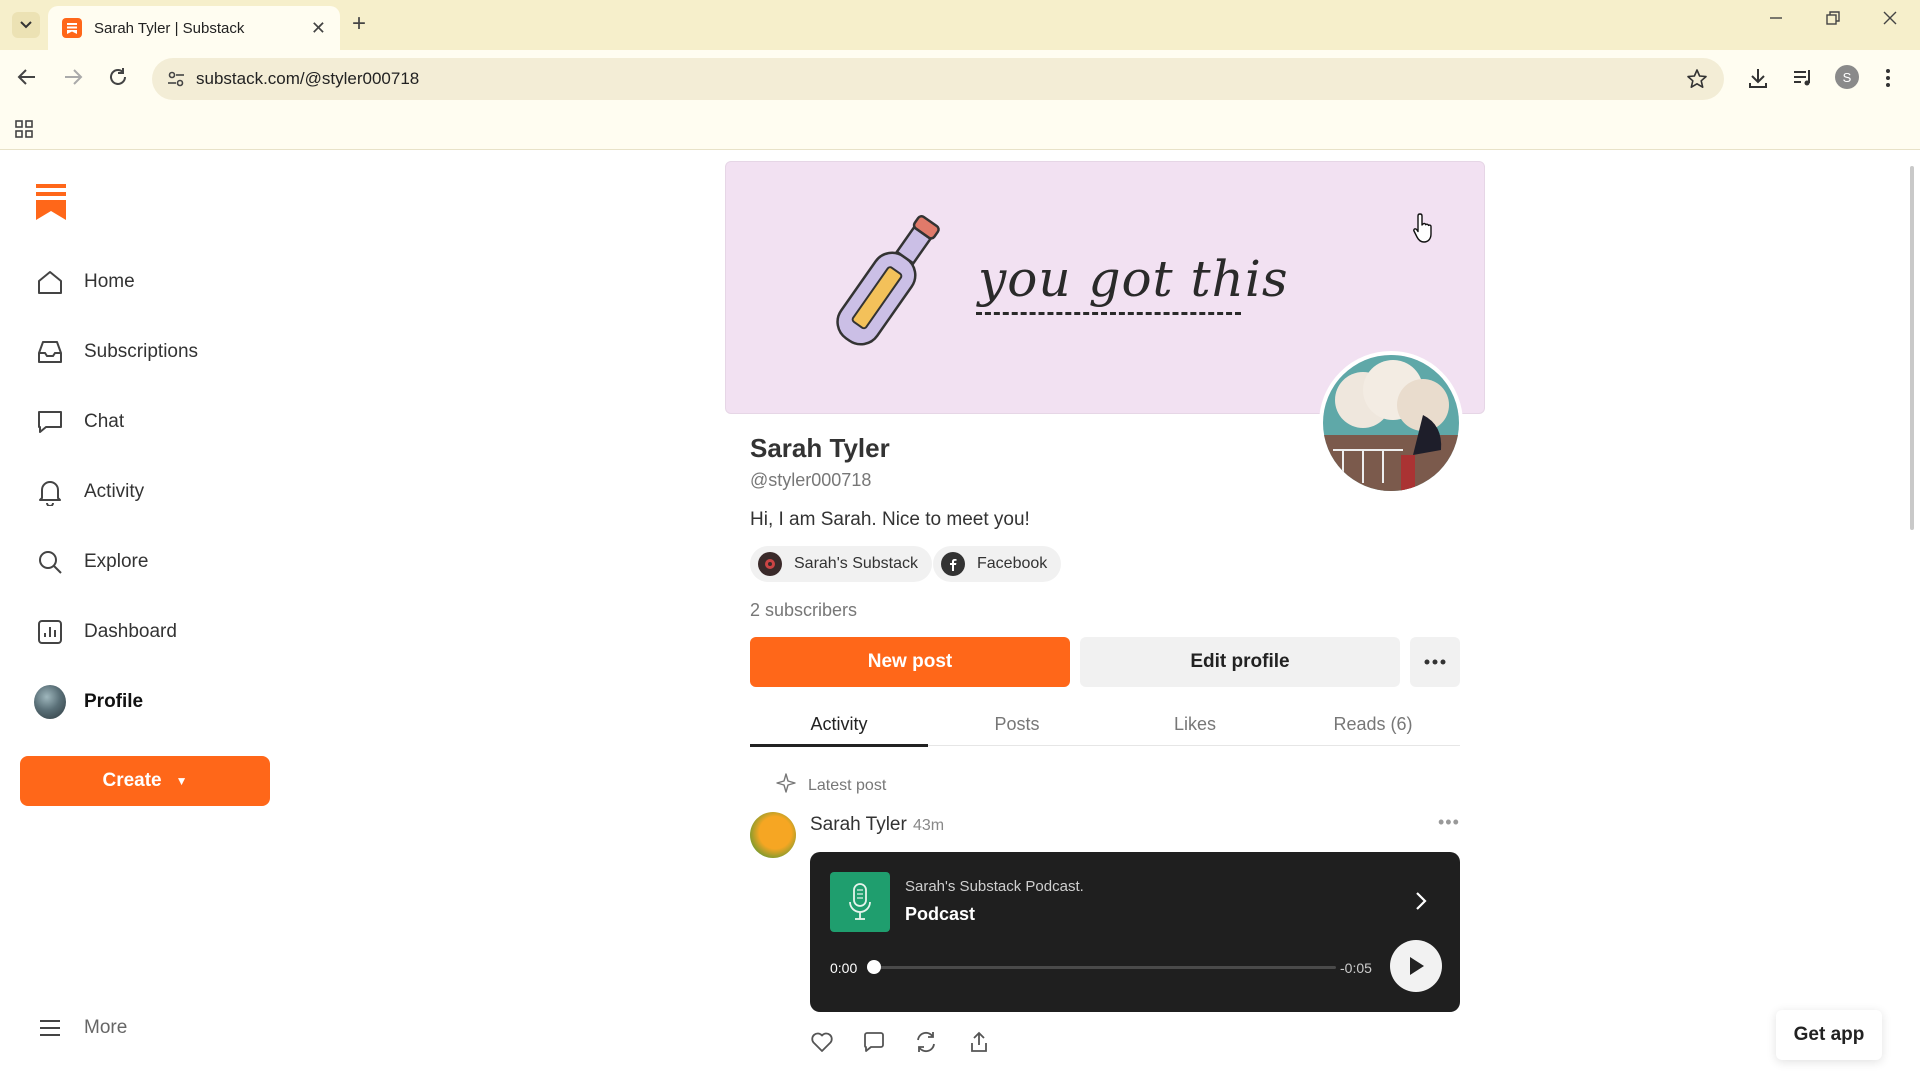 This screenshot has width=1920, height=1080. Describe the element at coordinates (74, 77) in the screenshot. I see `arrow-right-icon` at that location.